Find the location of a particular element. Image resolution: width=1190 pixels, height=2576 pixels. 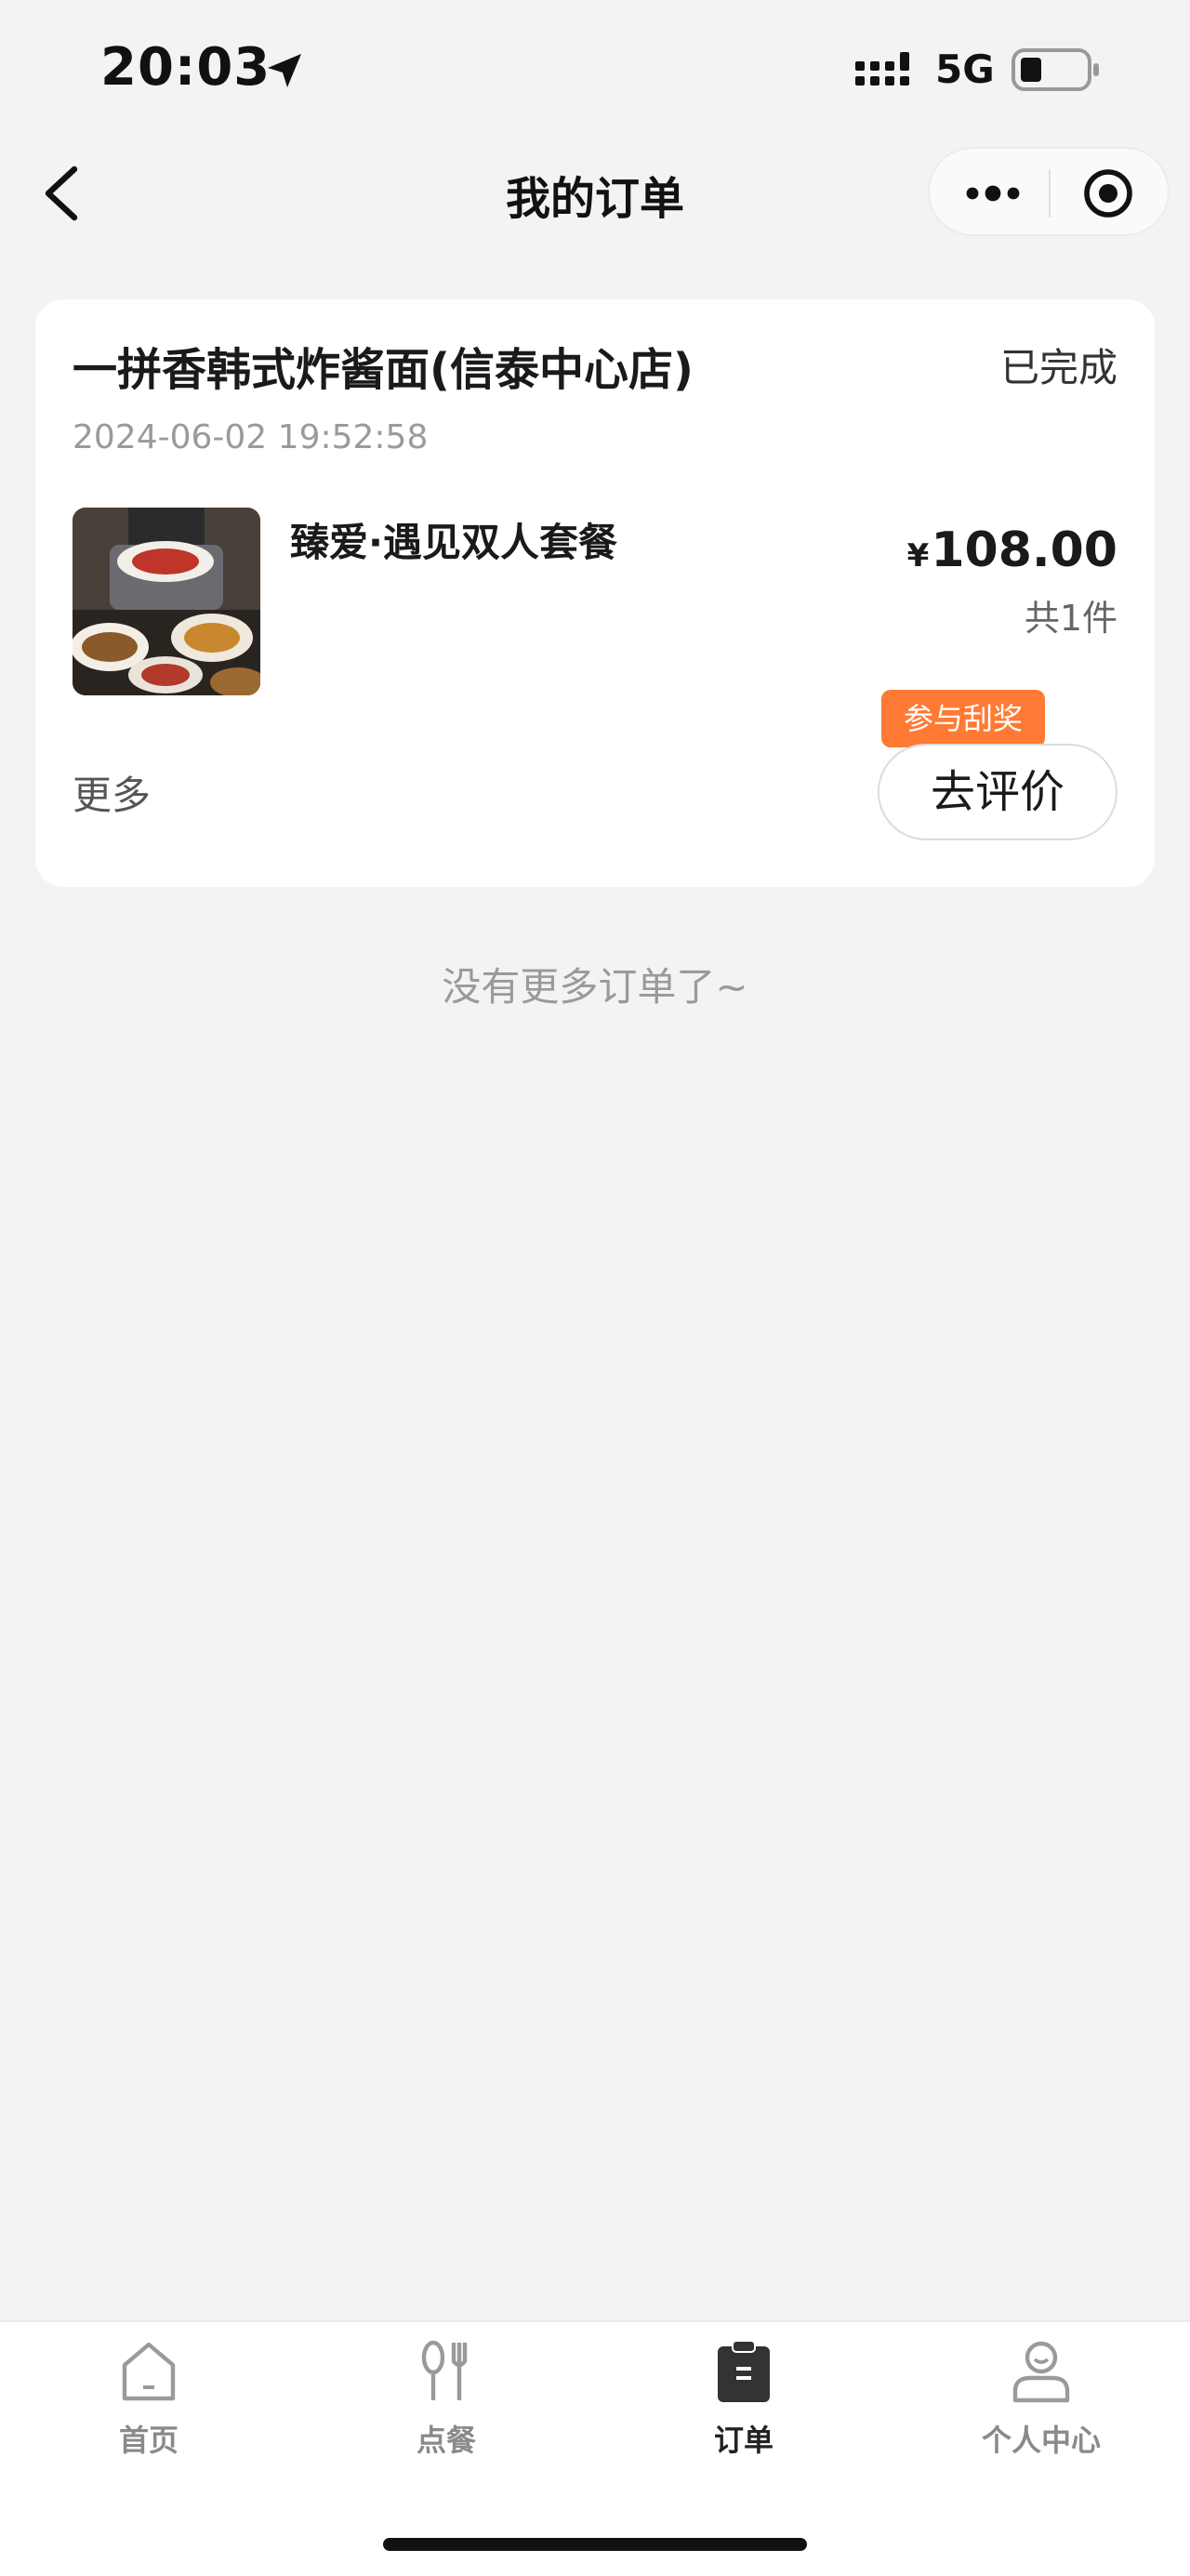

more-dots-icon is located at coordinates (993, 193).